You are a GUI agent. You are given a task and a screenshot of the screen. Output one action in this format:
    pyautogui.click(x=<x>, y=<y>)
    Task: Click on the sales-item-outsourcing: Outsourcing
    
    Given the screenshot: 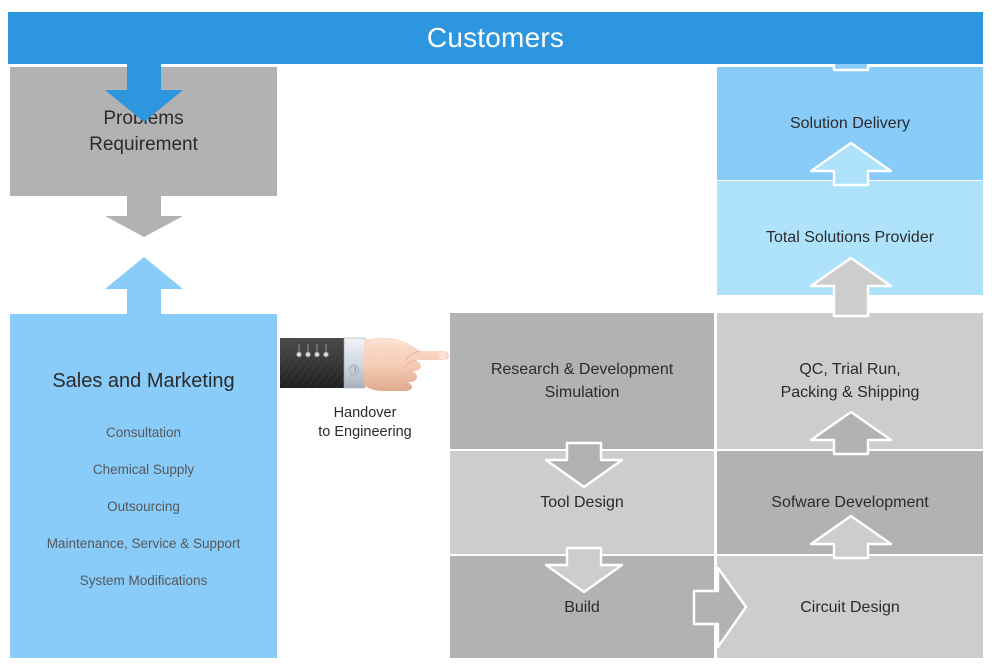 What is the action you would take?
    pyautogui.click(x=143, y=506)
    